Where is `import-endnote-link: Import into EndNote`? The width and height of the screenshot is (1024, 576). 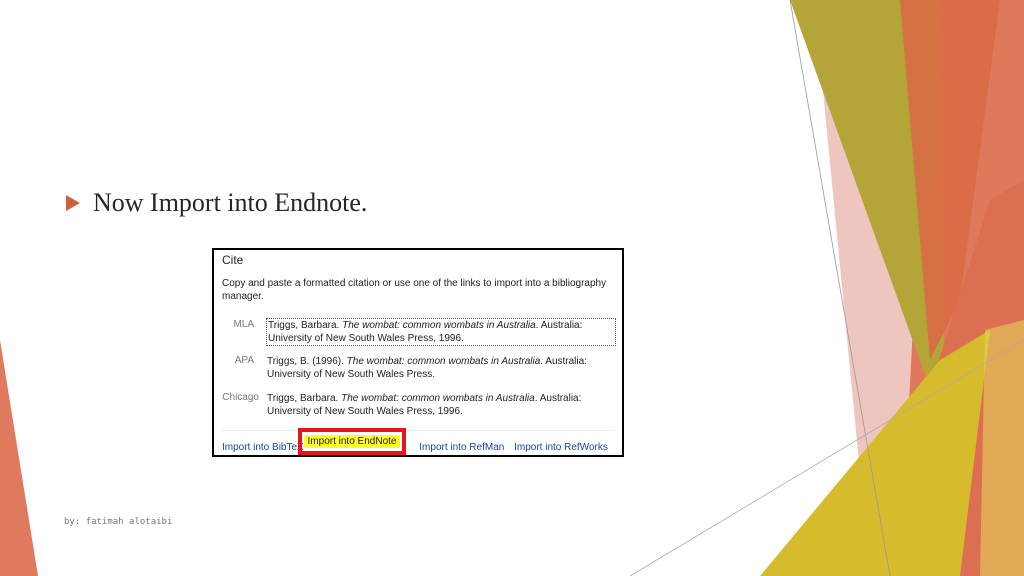
import-endnote-link: Import into EndNote is located at coordinates (352, 441).